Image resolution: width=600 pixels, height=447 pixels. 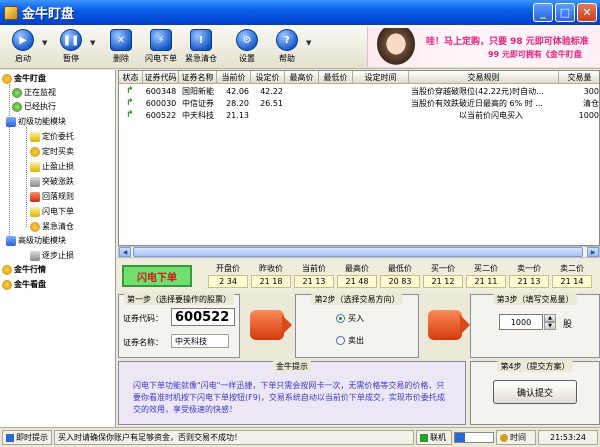 I want to click on network-icon, so click(x=424, y=437).